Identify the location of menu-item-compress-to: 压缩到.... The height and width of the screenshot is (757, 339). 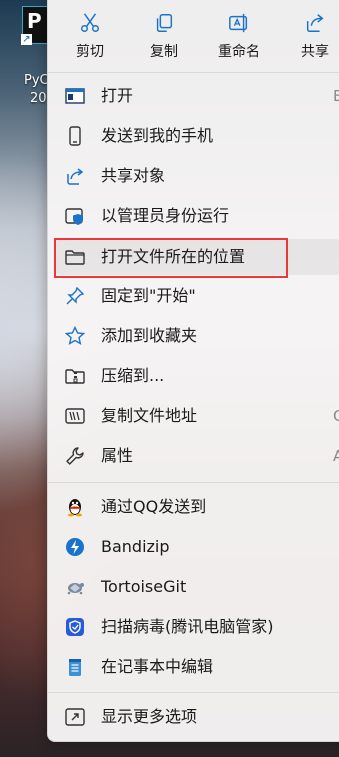
(197, 376).